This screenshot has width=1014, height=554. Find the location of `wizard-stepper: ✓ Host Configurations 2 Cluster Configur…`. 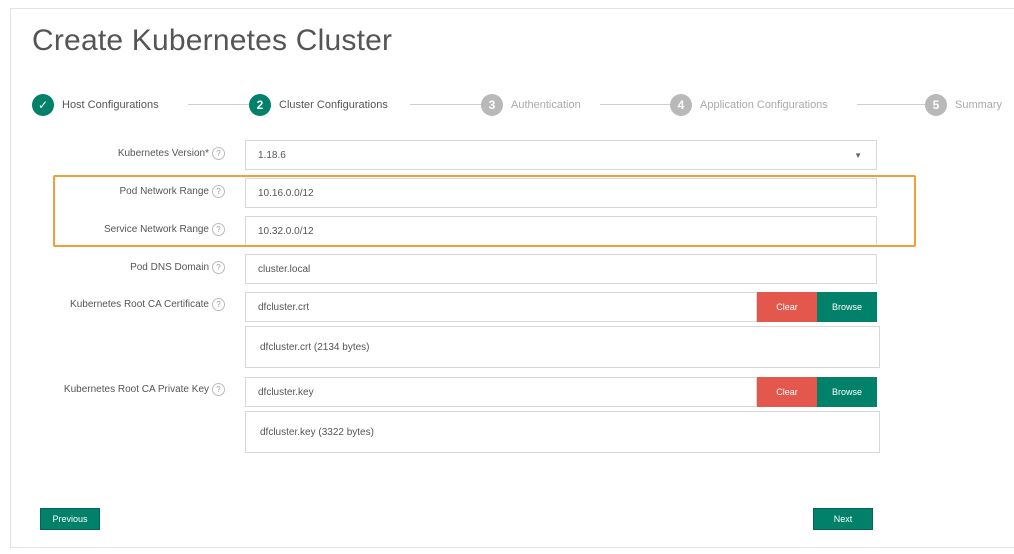

wizard-stepper: ✓ Host Configurations 2 Cluster Configur… is located at coordinates (523, 105).